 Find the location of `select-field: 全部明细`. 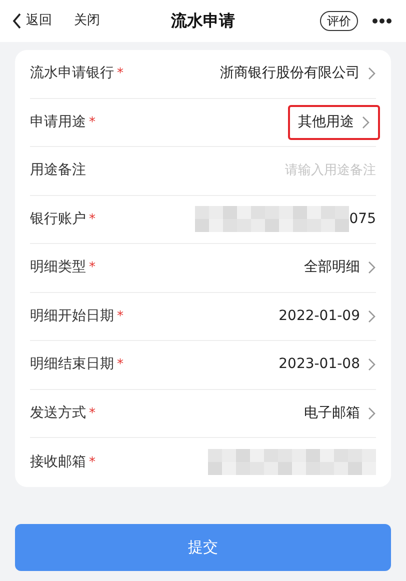

select-field: 全部明细 is located at coordinates (340, 267).